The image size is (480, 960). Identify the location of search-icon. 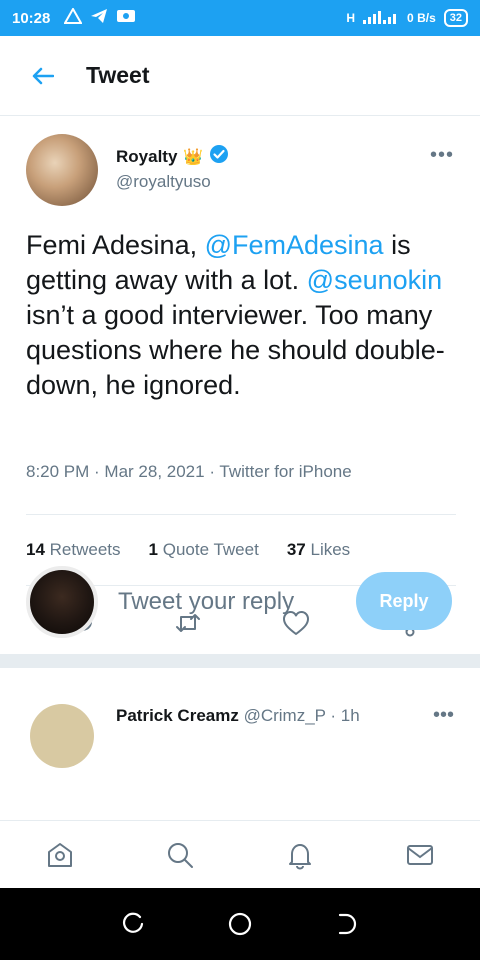
(180, 855).